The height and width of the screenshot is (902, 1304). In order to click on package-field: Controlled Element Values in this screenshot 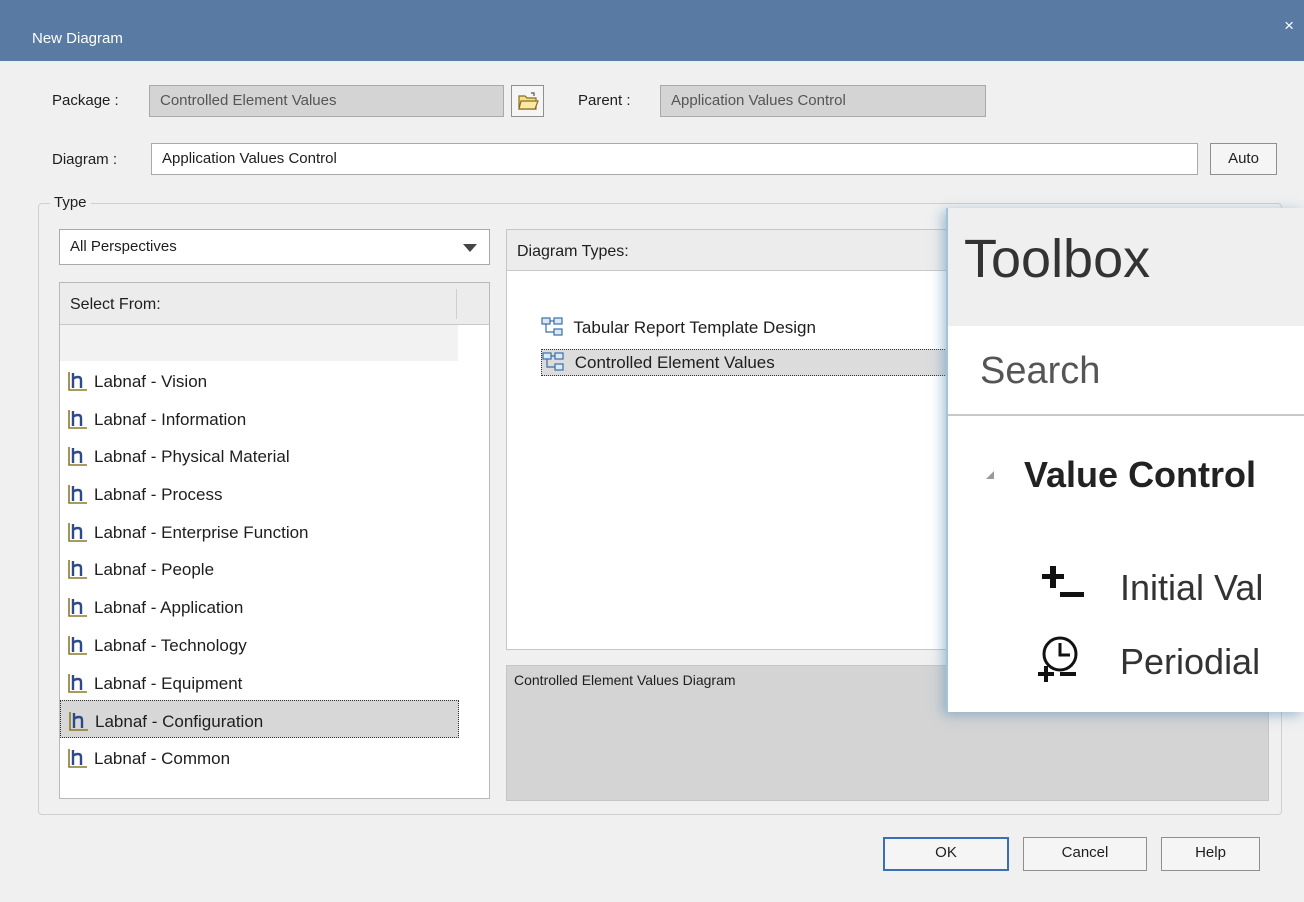, I will do `click(326, 101)`.